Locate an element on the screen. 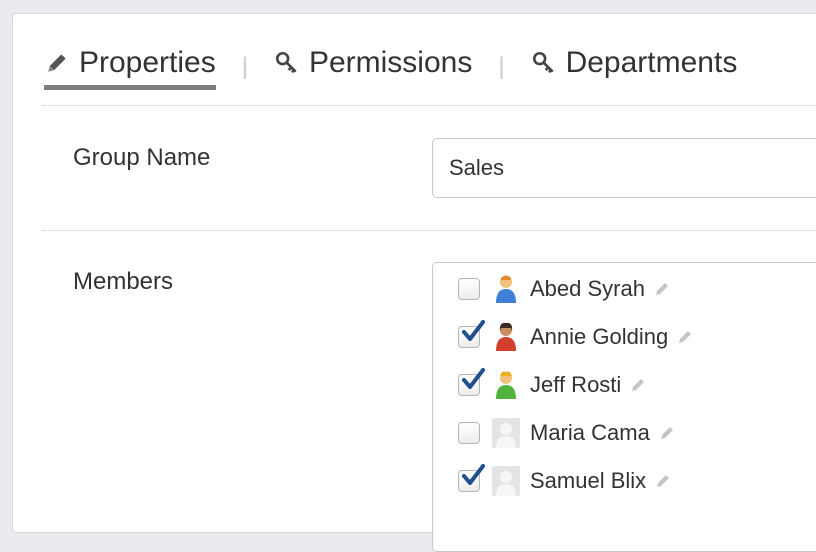  tab-departments-label: Departments is located at coordinates (651, 62).